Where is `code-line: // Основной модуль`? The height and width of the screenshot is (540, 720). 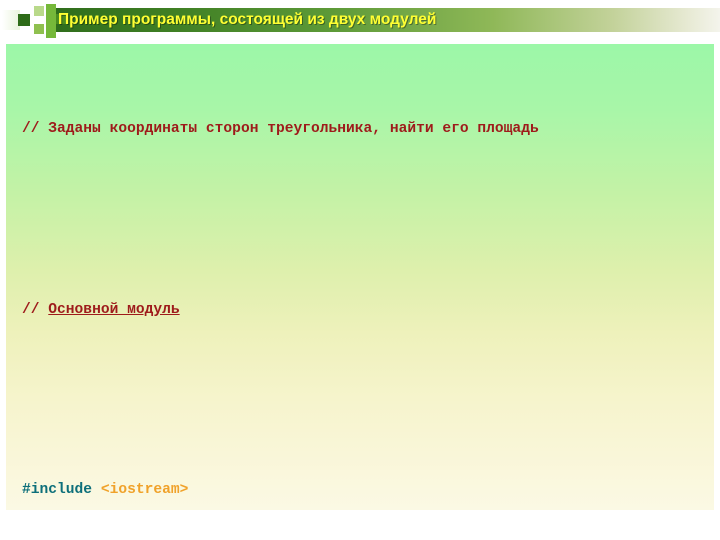 code-line: // Основной модуль is located at coordinates (311, 310).